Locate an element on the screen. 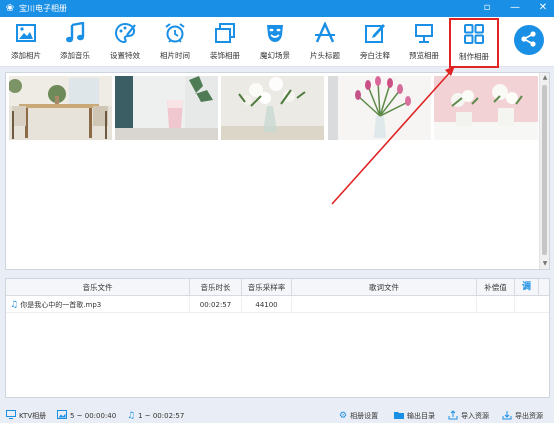  music-duration-cell: 00:02:57 is located at coordinates (216, 305).